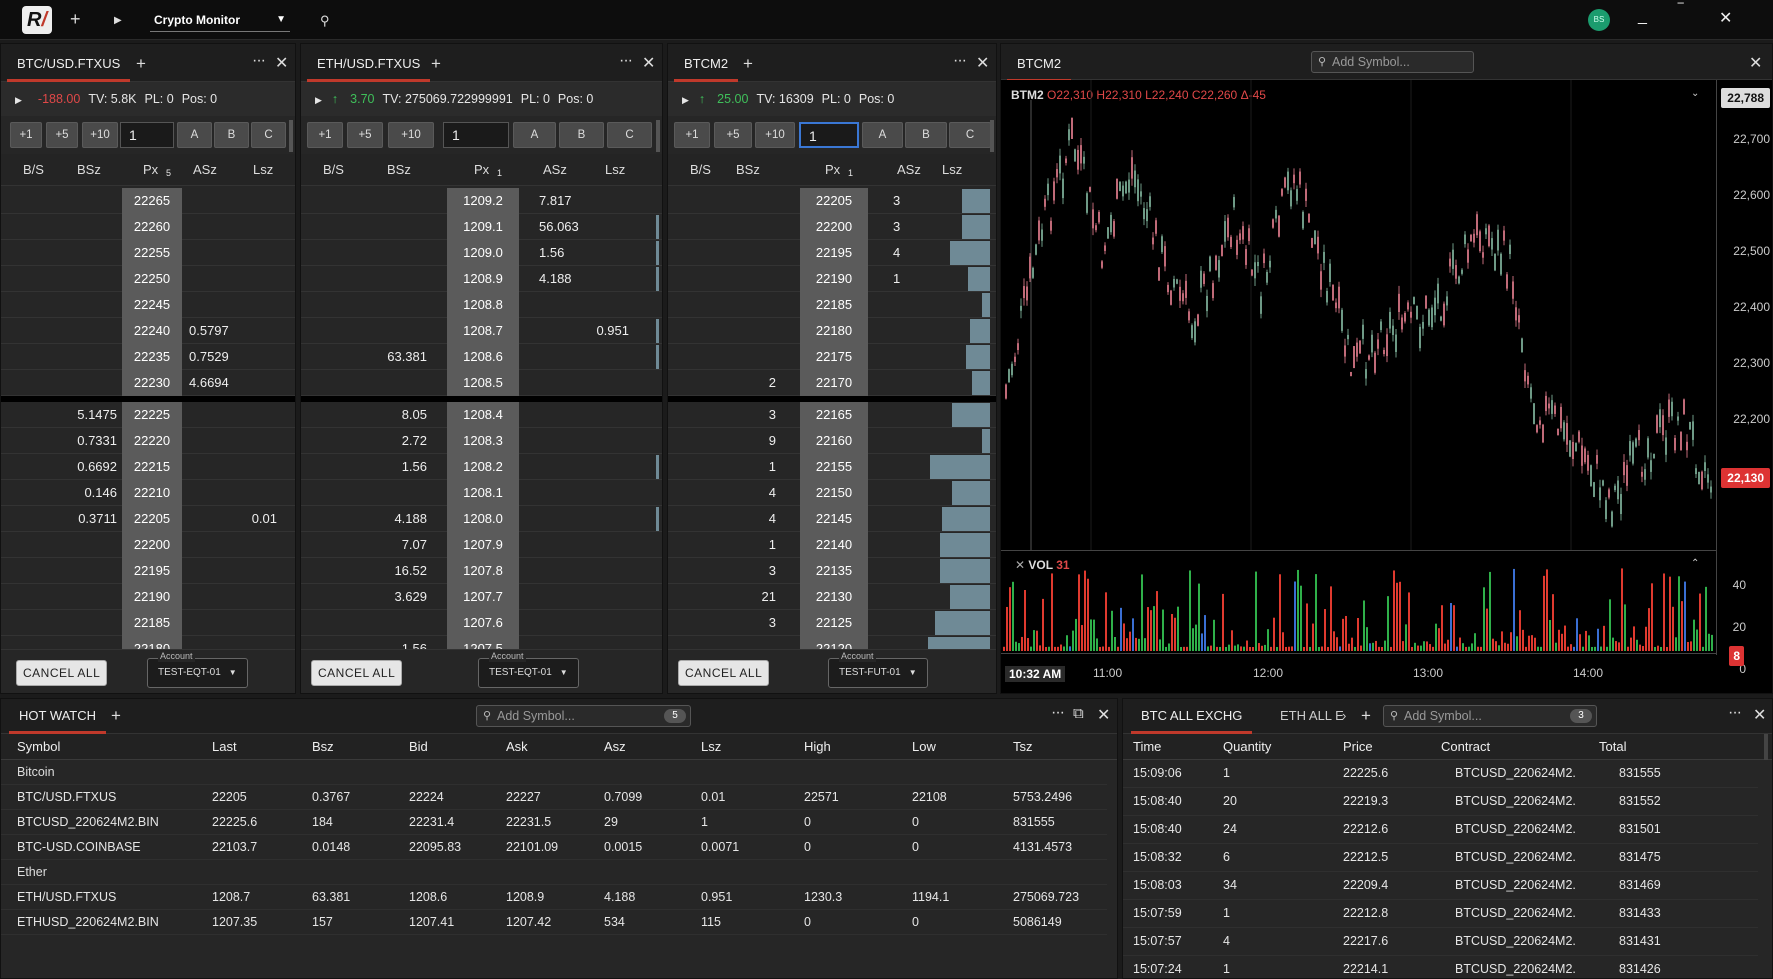 Image resolution: width=1773 pixels, height=979 pixels. I want to click on ask-size: 4.188, so click(555, 279).